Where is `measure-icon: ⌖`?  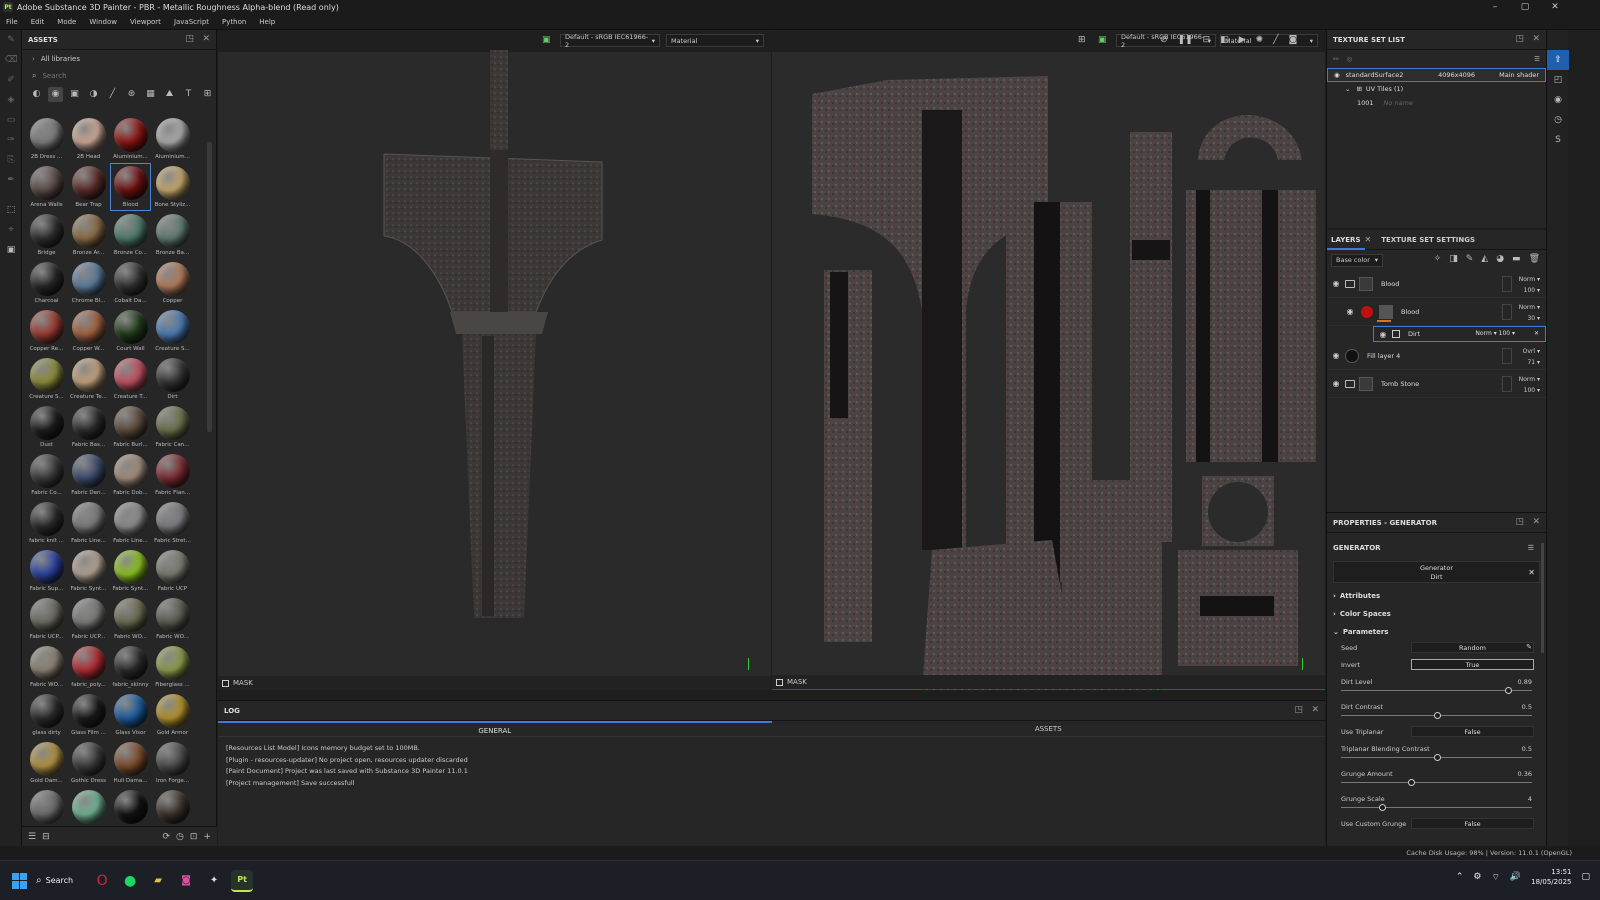
measure-icon: ⌖ is located at coordinates (11, 230).